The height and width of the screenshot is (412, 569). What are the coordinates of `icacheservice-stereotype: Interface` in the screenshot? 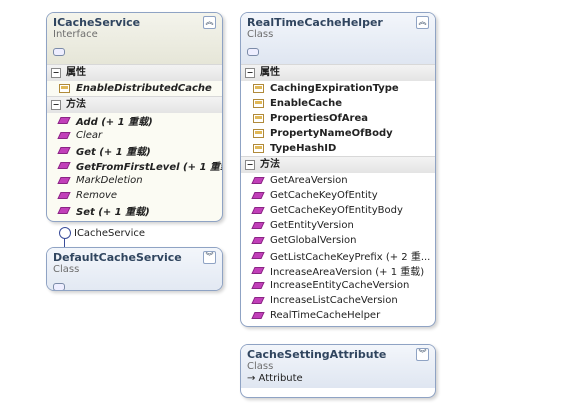 It's located at (75, 34).